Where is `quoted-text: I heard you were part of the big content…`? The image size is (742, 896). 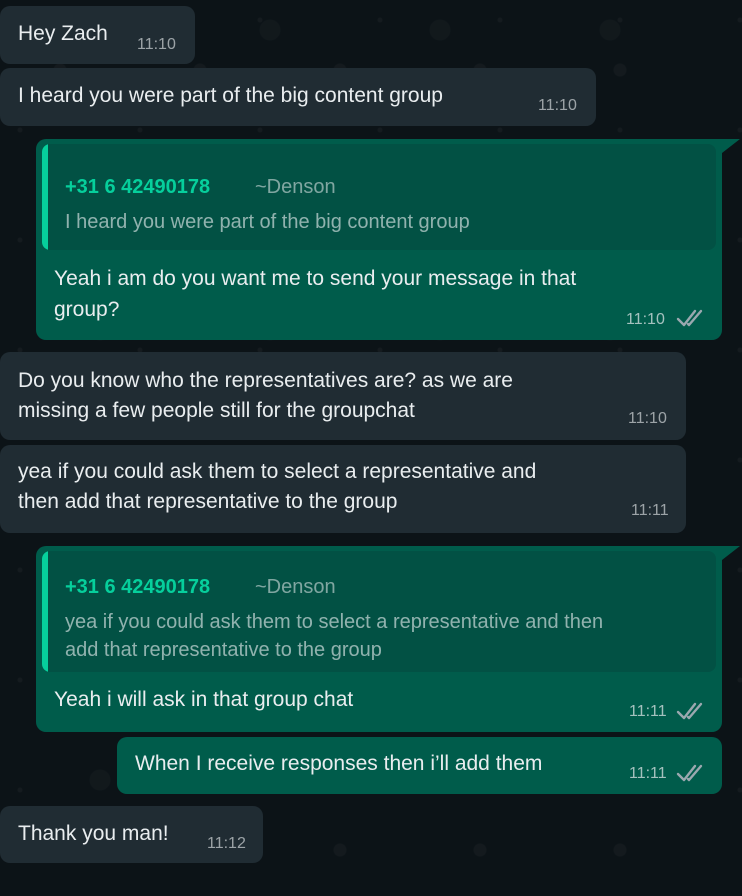 quoted-text: I heard you were part of the big content… is located at coordinates (267, 222).